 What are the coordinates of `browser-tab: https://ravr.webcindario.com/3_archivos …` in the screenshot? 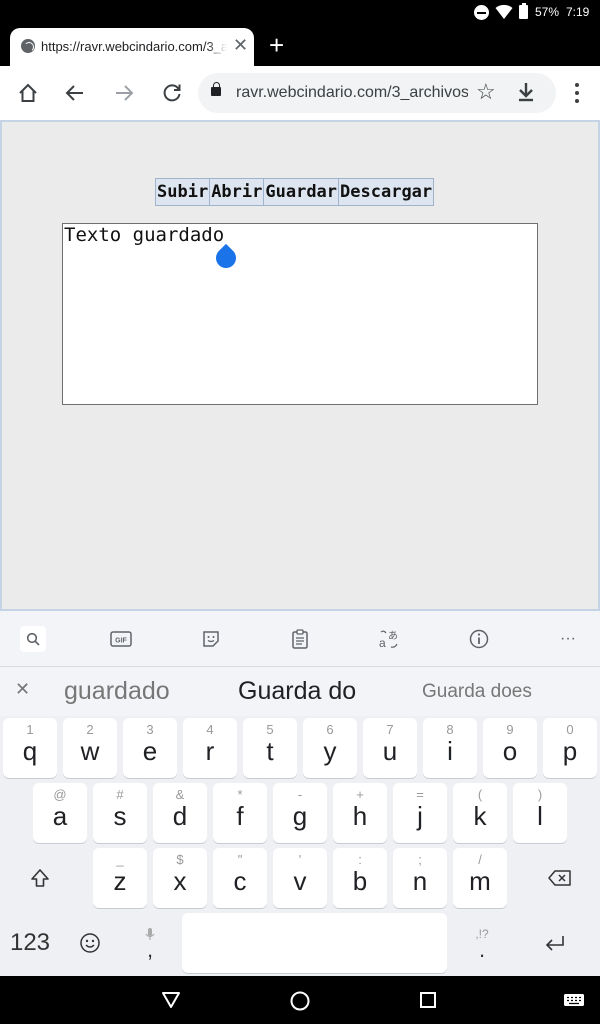 It's located at (132, 47).